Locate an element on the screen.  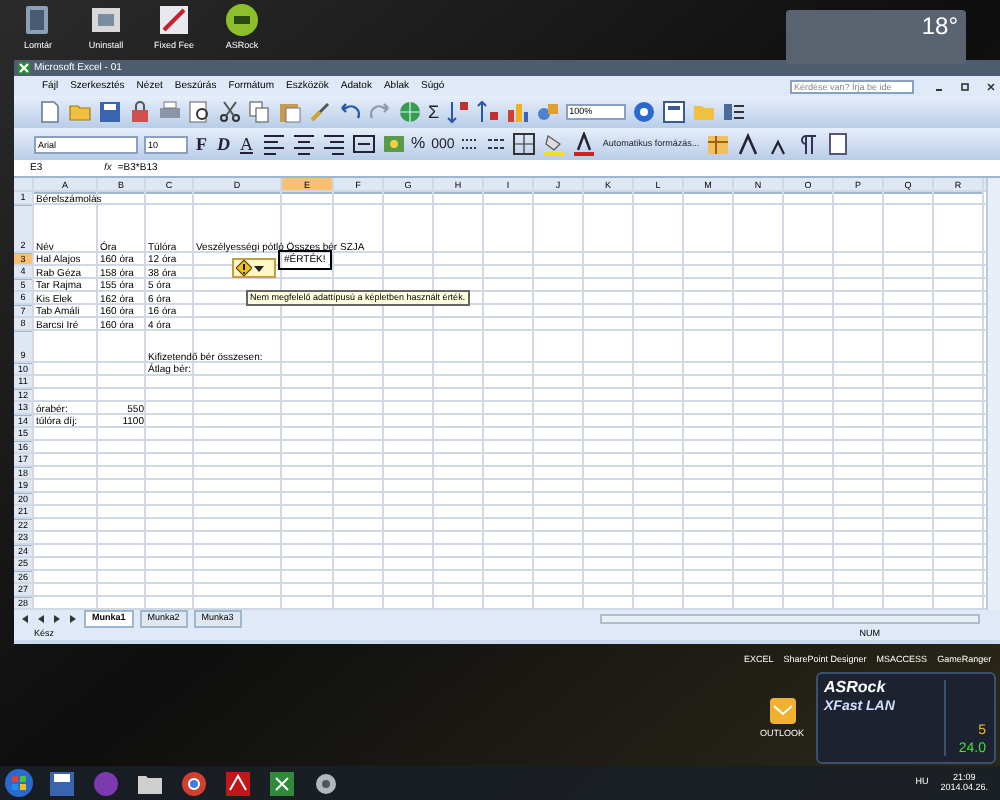
envelope-icon is located at coordinates (782, 711).